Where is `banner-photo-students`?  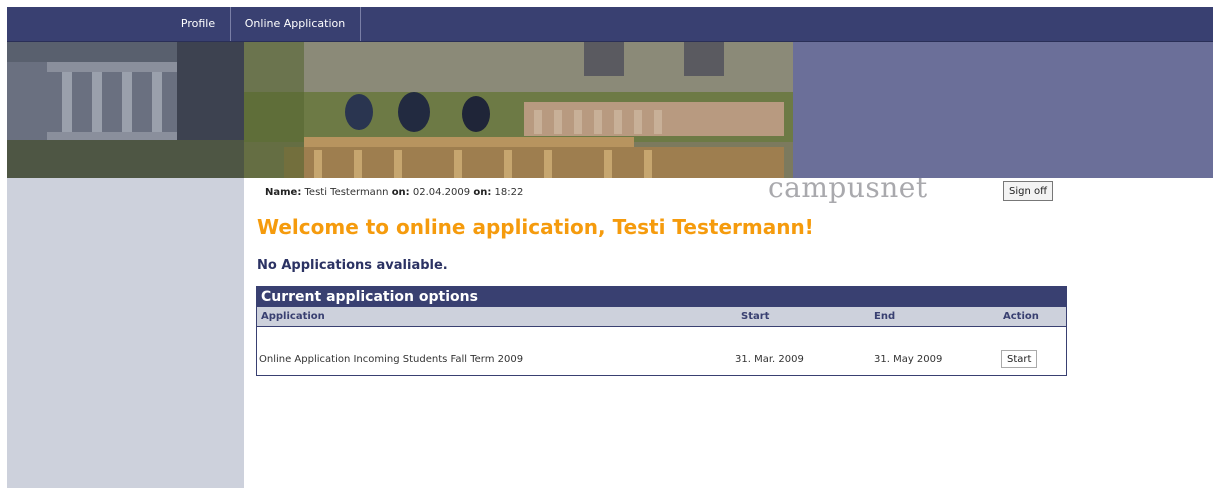
banner-photo-students is located at coordinates (518, 110).